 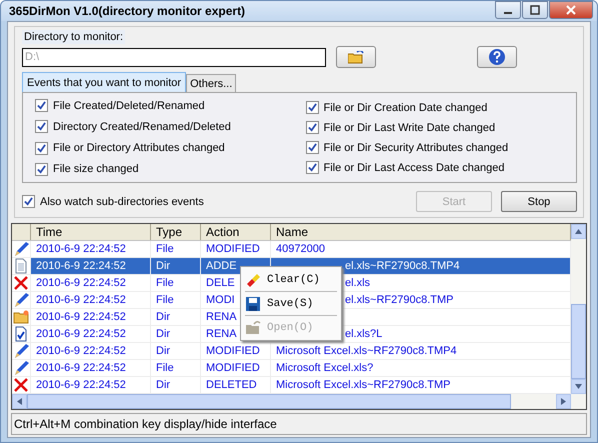 What do you see at coordinates (578, 231) in the screenshot?
I see `up-arrow-icon` at bounding box center [578, 231].